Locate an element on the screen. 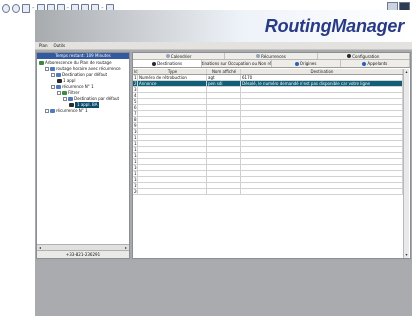 The image size is (412, 316). table-row: 20 is located at coordinates (268, 192).